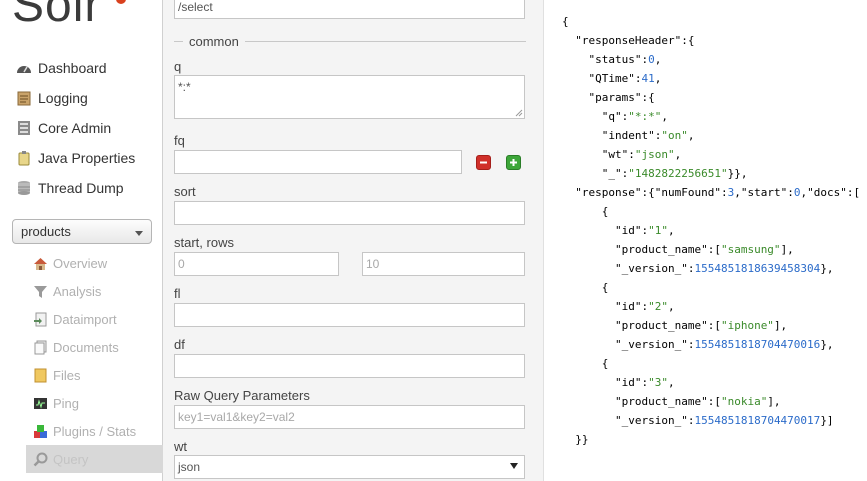  What do you see at coordinates (644, 382) in the screenshot?
I see `json-line: "id":"3",` at bounding box center [644, 382].